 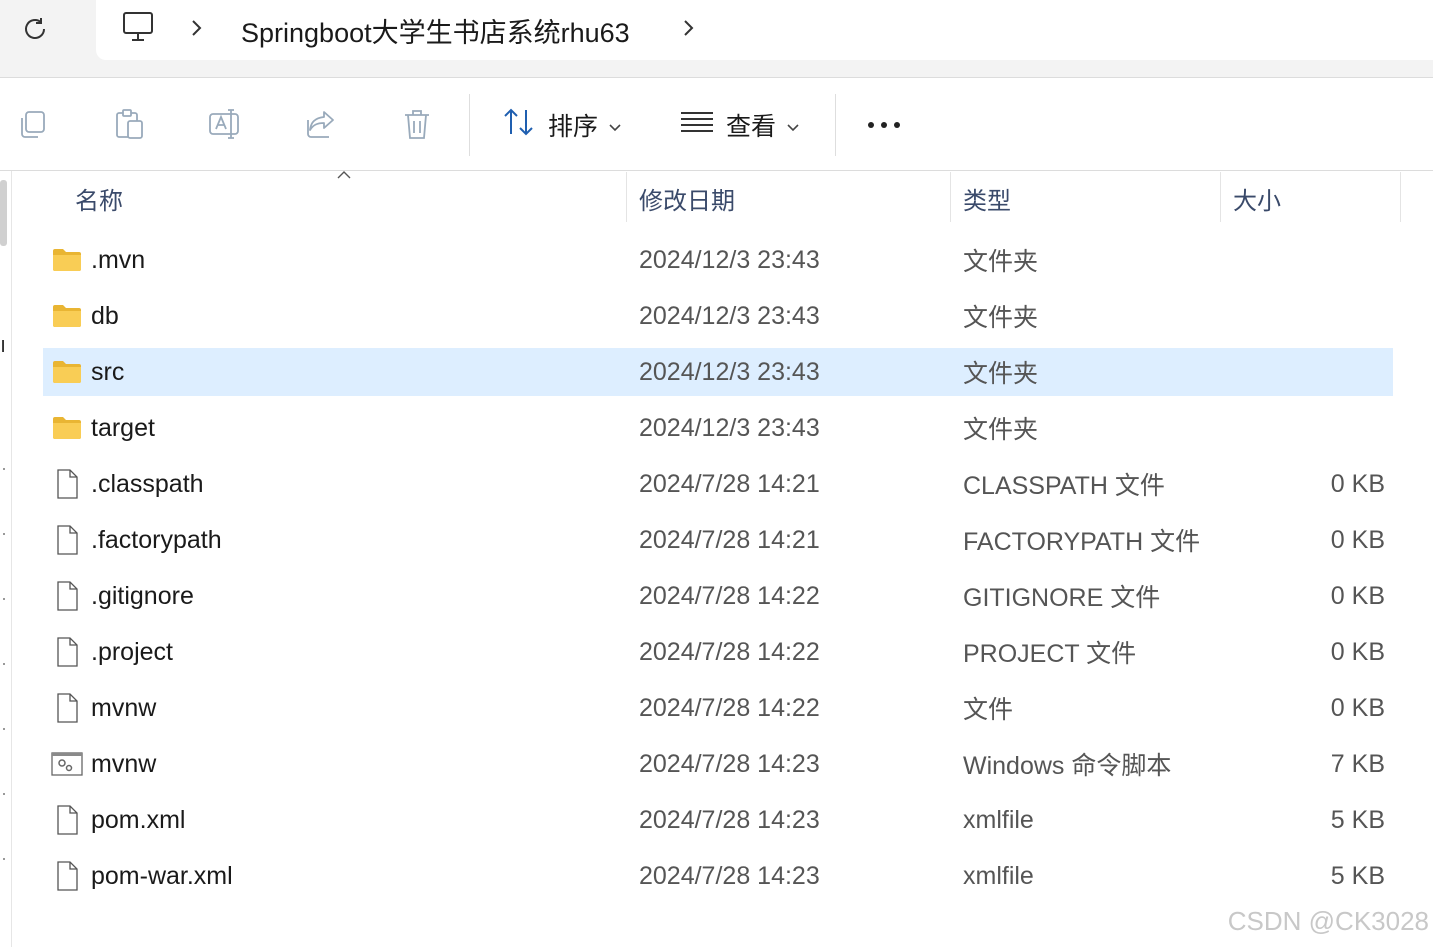 I want to click on watermark: CSDN @CK3028, so click(x=1328, y=921).